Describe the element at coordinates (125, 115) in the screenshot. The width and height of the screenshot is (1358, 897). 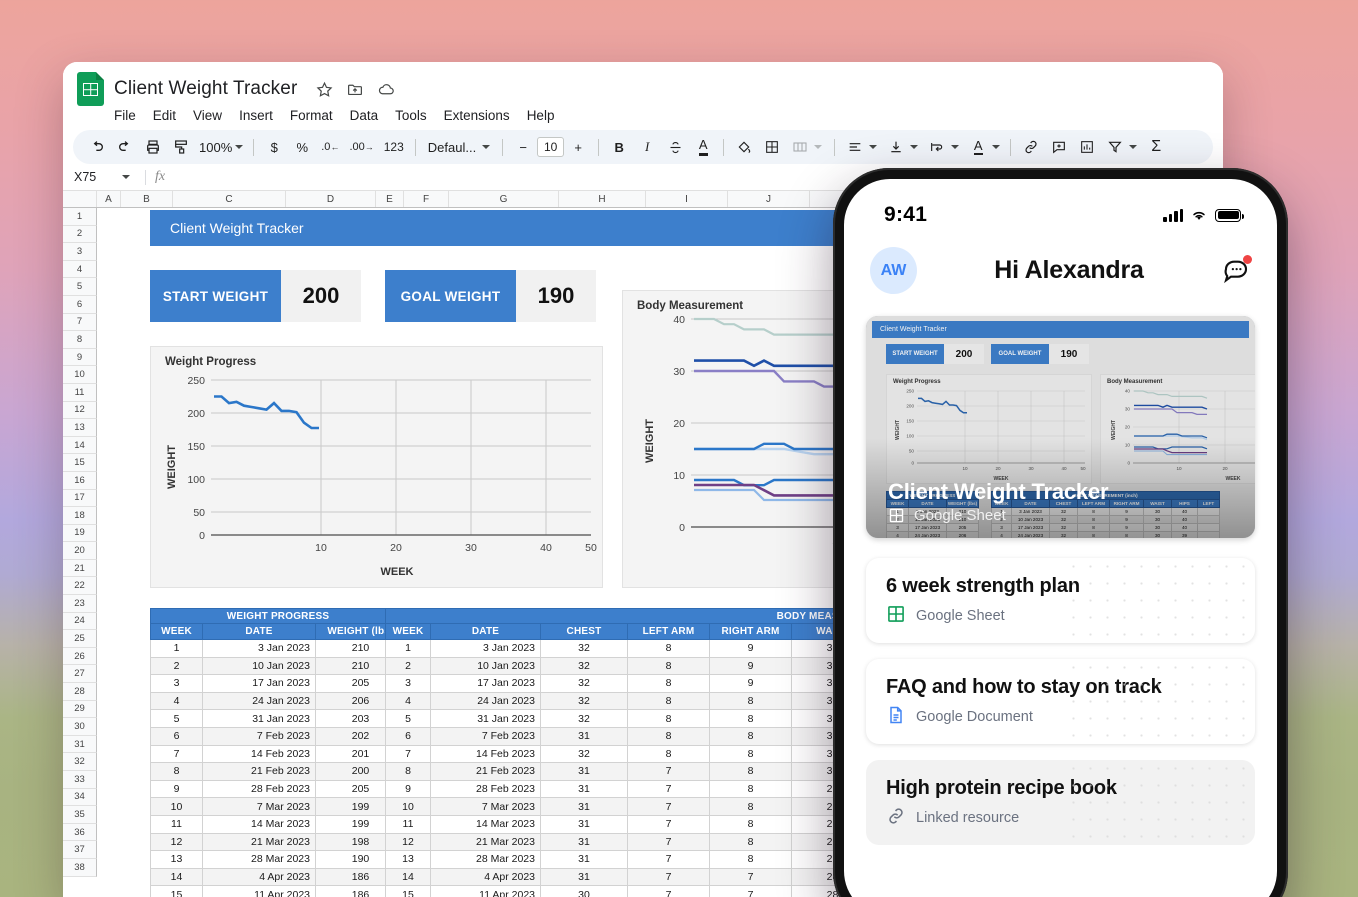
I see `menu-file: File` at that location.